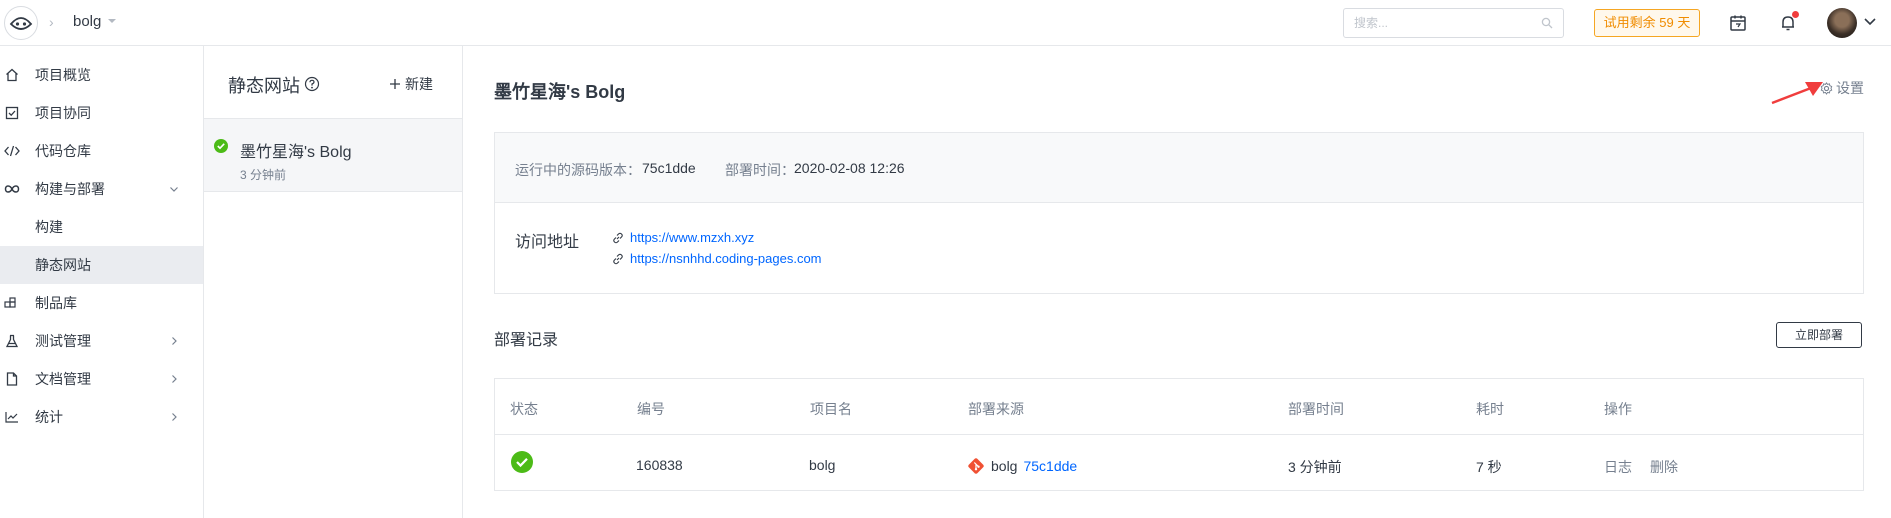  What do you see at coordinates (1797, 93) in the screenshot?
I see `annotation-arrow-icon` at bounding box center [1797, 93].